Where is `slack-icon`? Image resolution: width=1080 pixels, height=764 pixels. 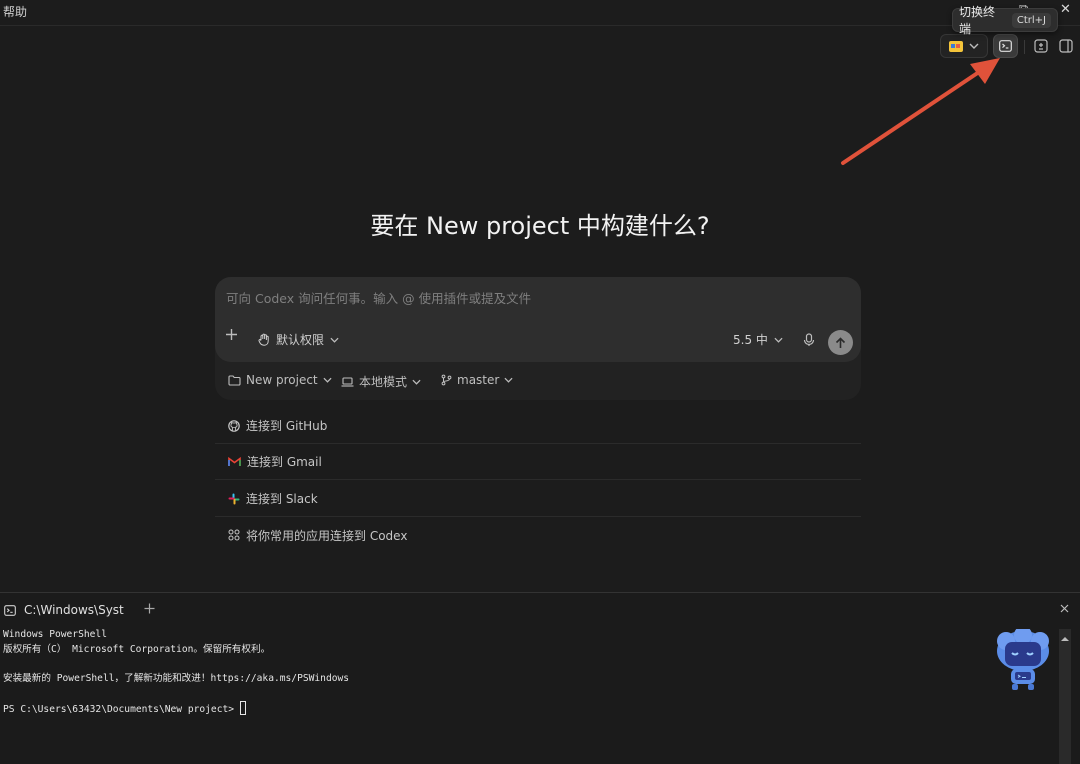
slack-icon is located at coordinates (234, 498).